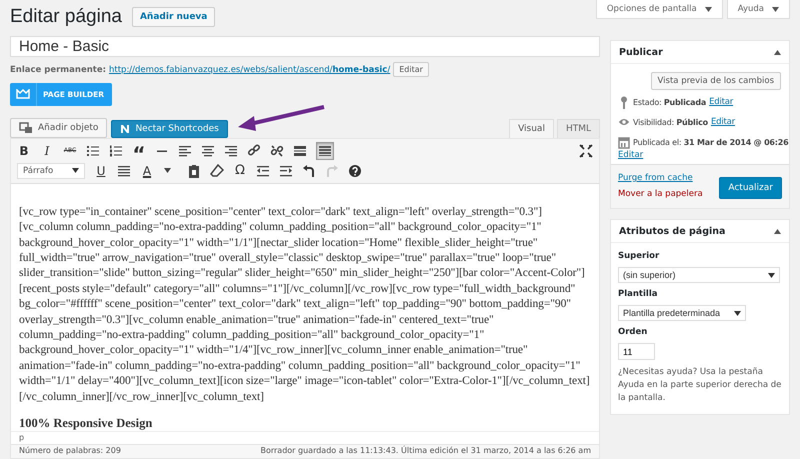 This screenshot has width=800, height=459. I want to click on shortcode-line: column_padding="no-extra-padding" column_padding_position="all" background_color_opacity="1", so click(252, 334).